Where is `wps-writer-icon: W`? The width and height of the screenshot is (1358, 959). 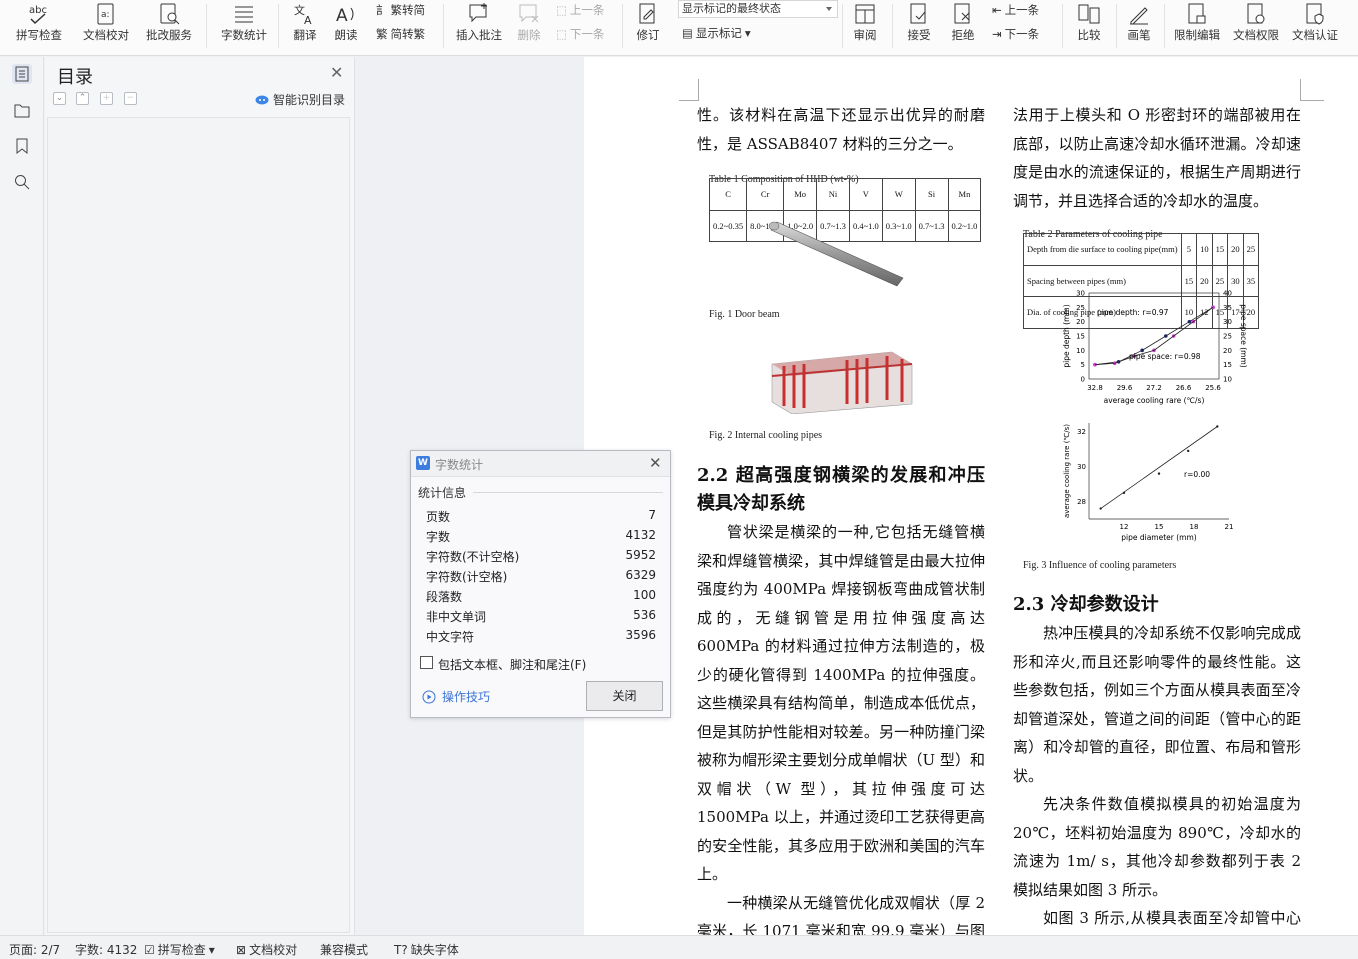
wps-writer-icon: W is located at coordinates (423, 463).